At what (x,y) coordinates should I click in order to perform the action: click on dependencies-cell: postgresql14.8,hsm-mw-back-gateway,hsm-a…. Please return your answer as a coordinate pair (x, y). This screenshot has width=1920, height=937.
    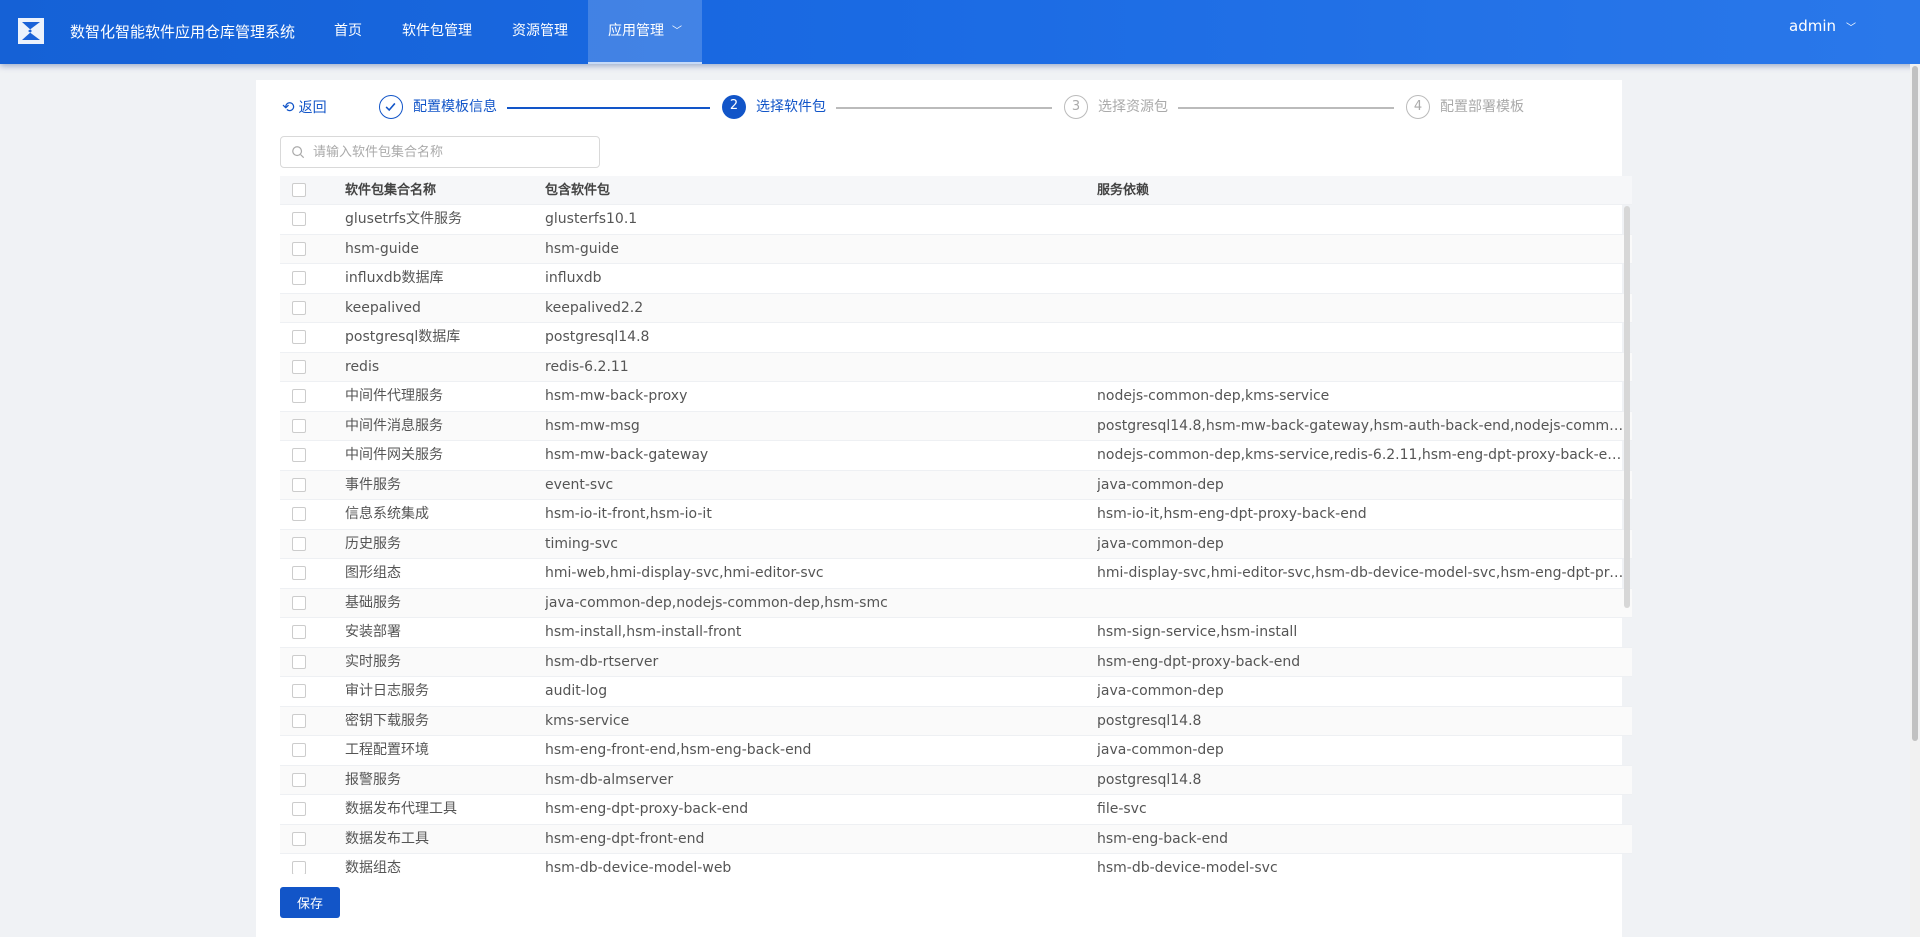
    Looking at the image, I should click on (1360, 425).